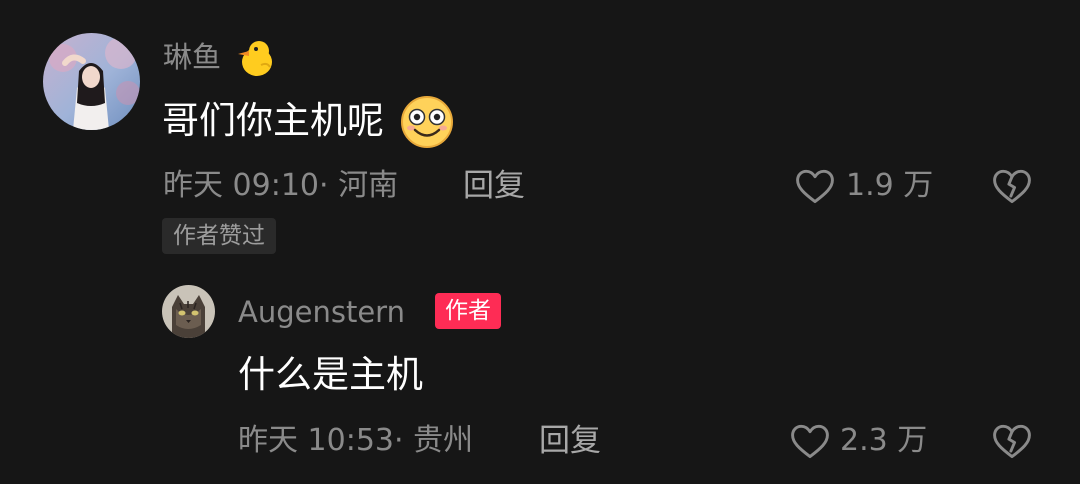  I want to click on comment-meta: 昨天 09:10· 河南, so click(280, 186).